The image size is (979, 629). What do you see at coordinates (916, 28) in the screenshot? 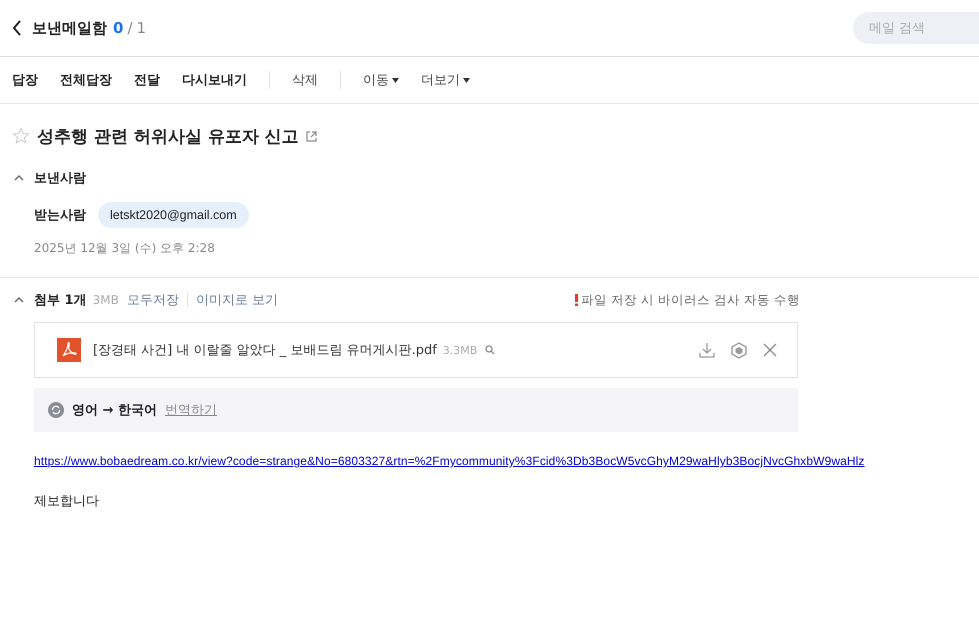
I see `search-field: 메일 검색` at bounding box center [916, 28].